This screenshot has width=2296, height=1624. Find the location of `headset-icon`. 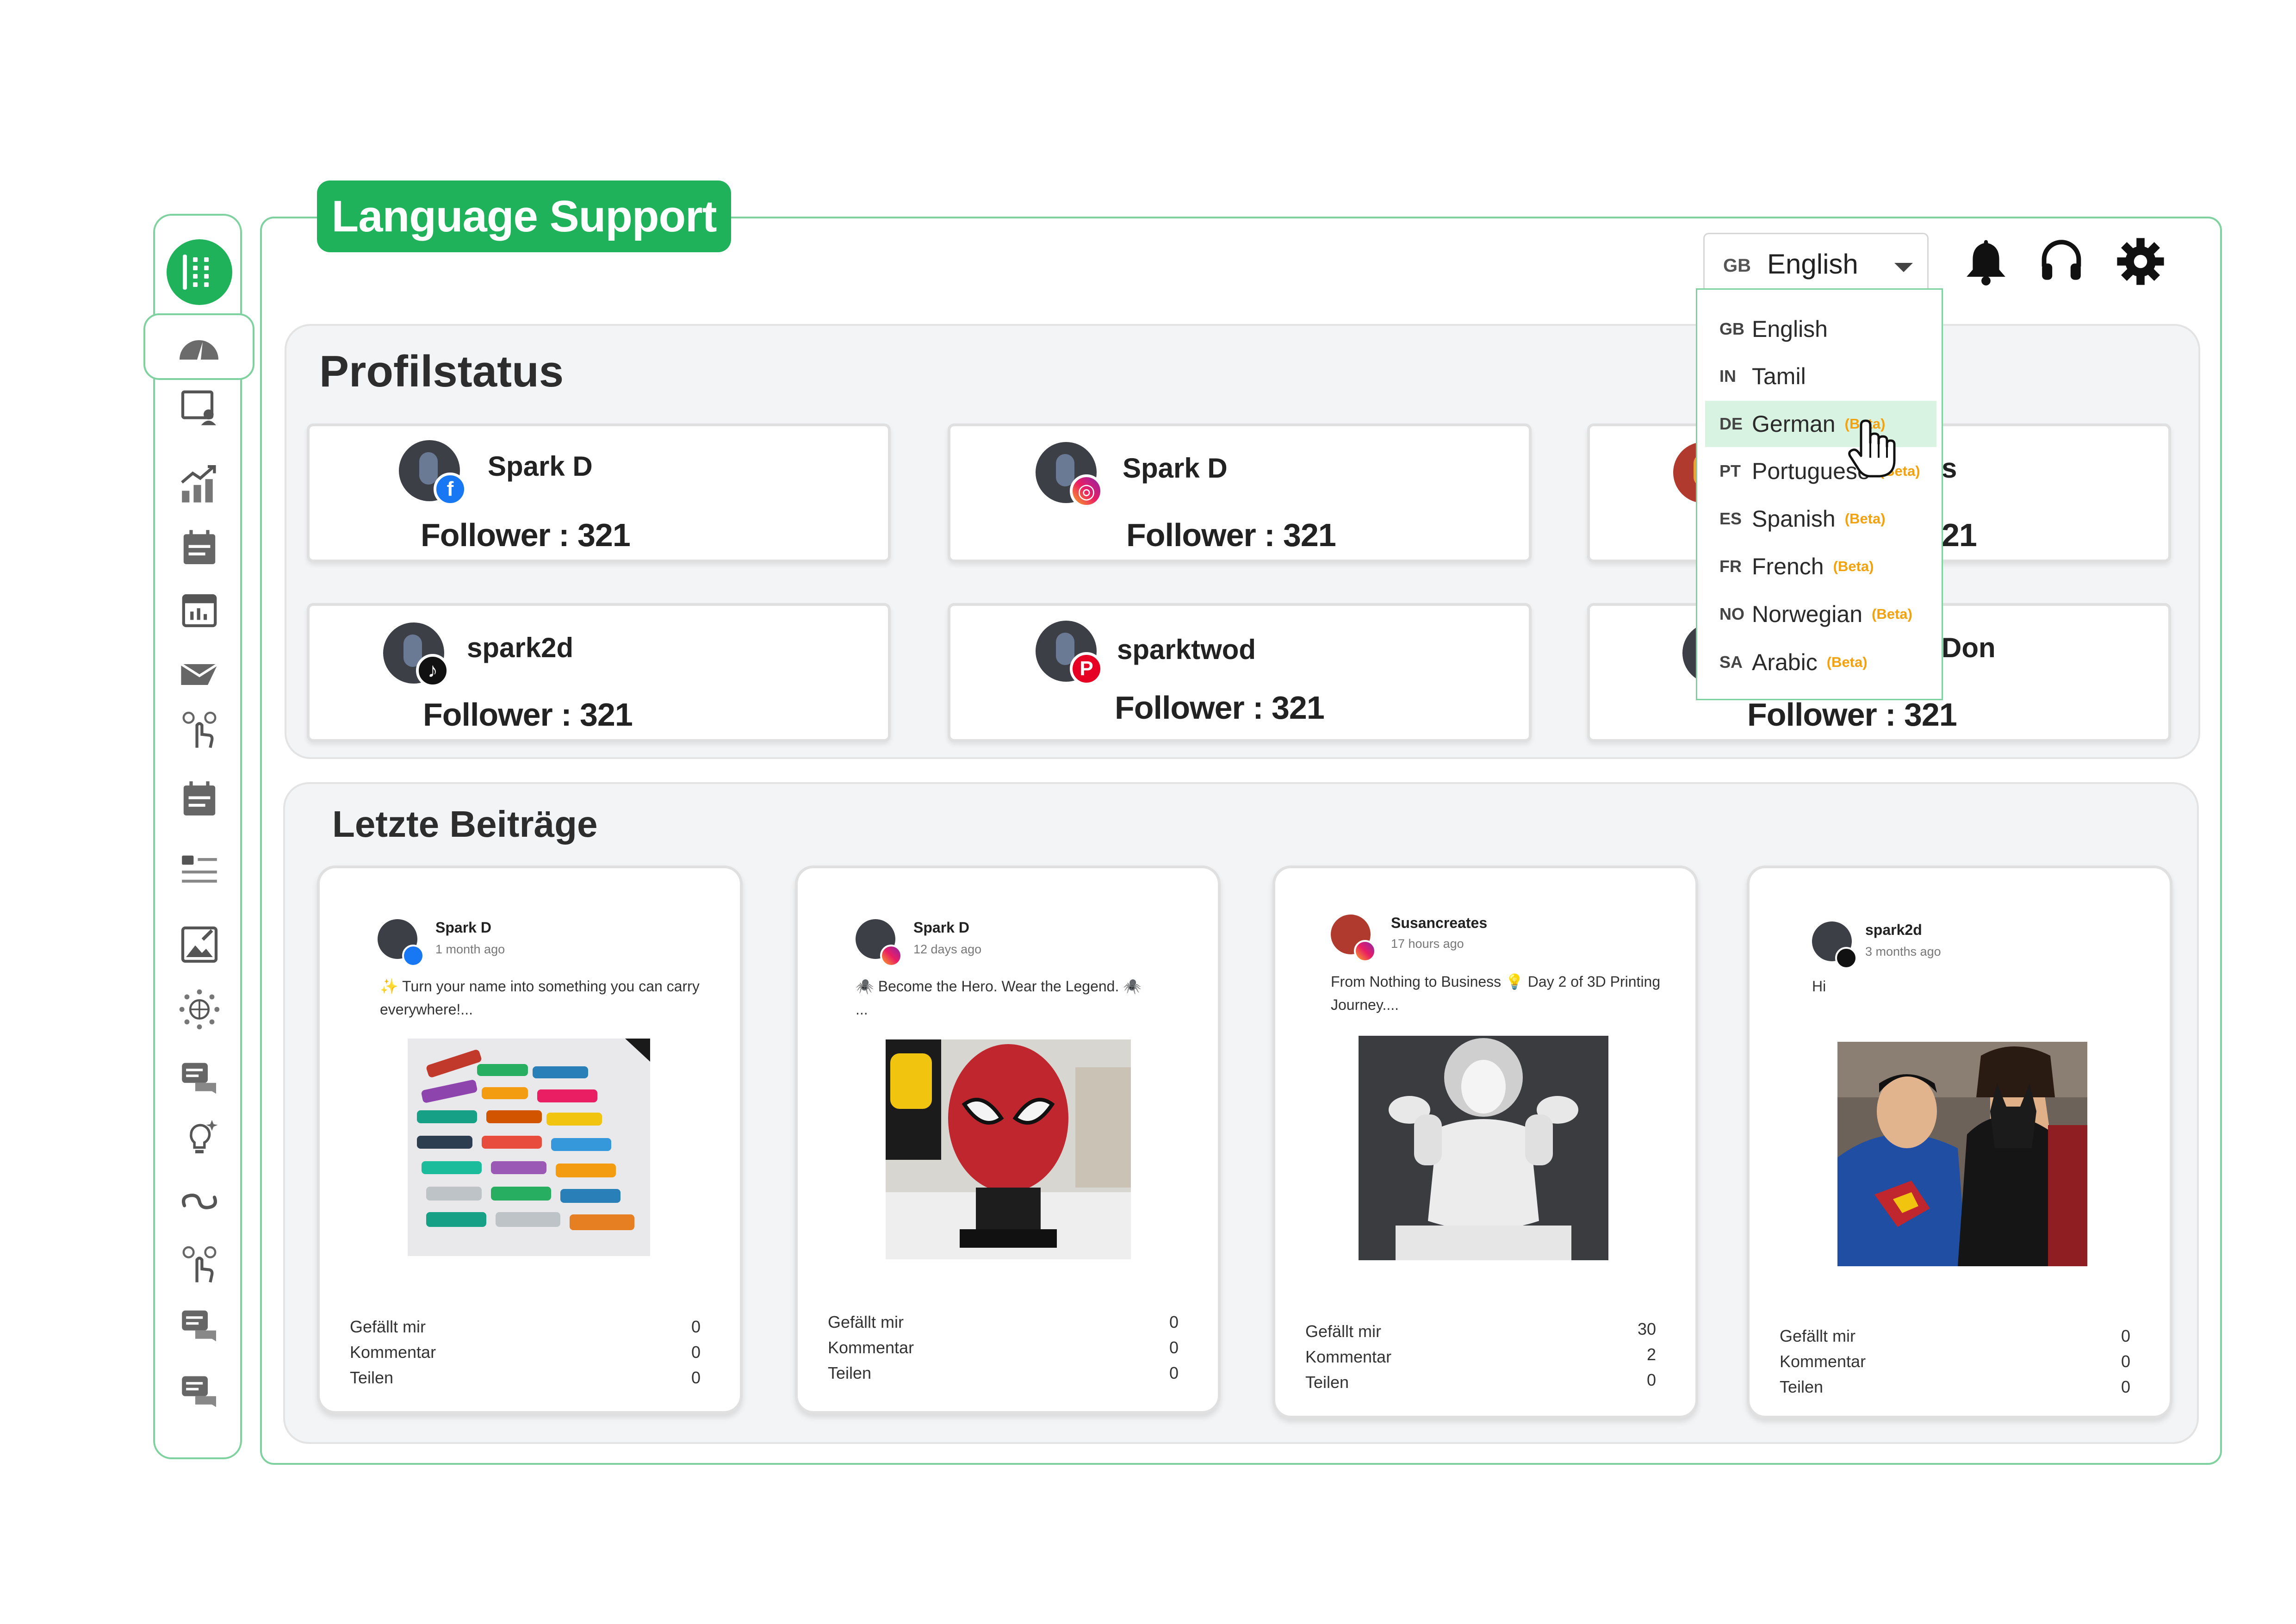

headset-icon is located at coordinates (2062, 261).